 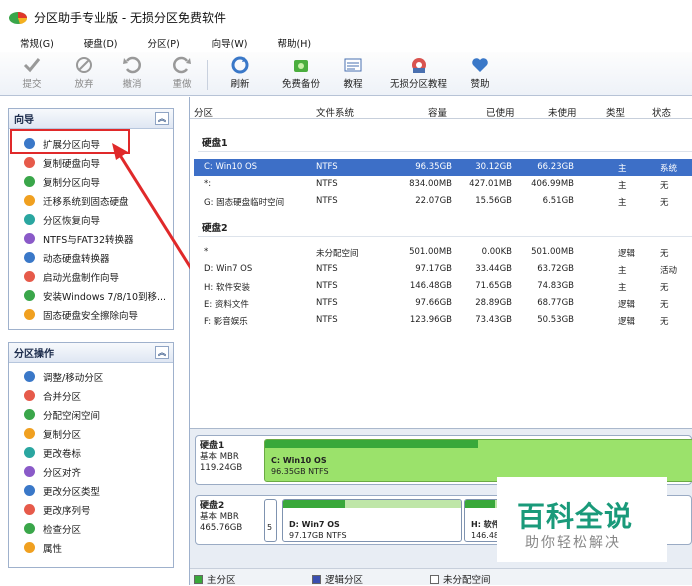 What do you see at coordinates (91, 547) in the screenshot?
I see `ops-item: 属性` at bounding box center [91, 547].